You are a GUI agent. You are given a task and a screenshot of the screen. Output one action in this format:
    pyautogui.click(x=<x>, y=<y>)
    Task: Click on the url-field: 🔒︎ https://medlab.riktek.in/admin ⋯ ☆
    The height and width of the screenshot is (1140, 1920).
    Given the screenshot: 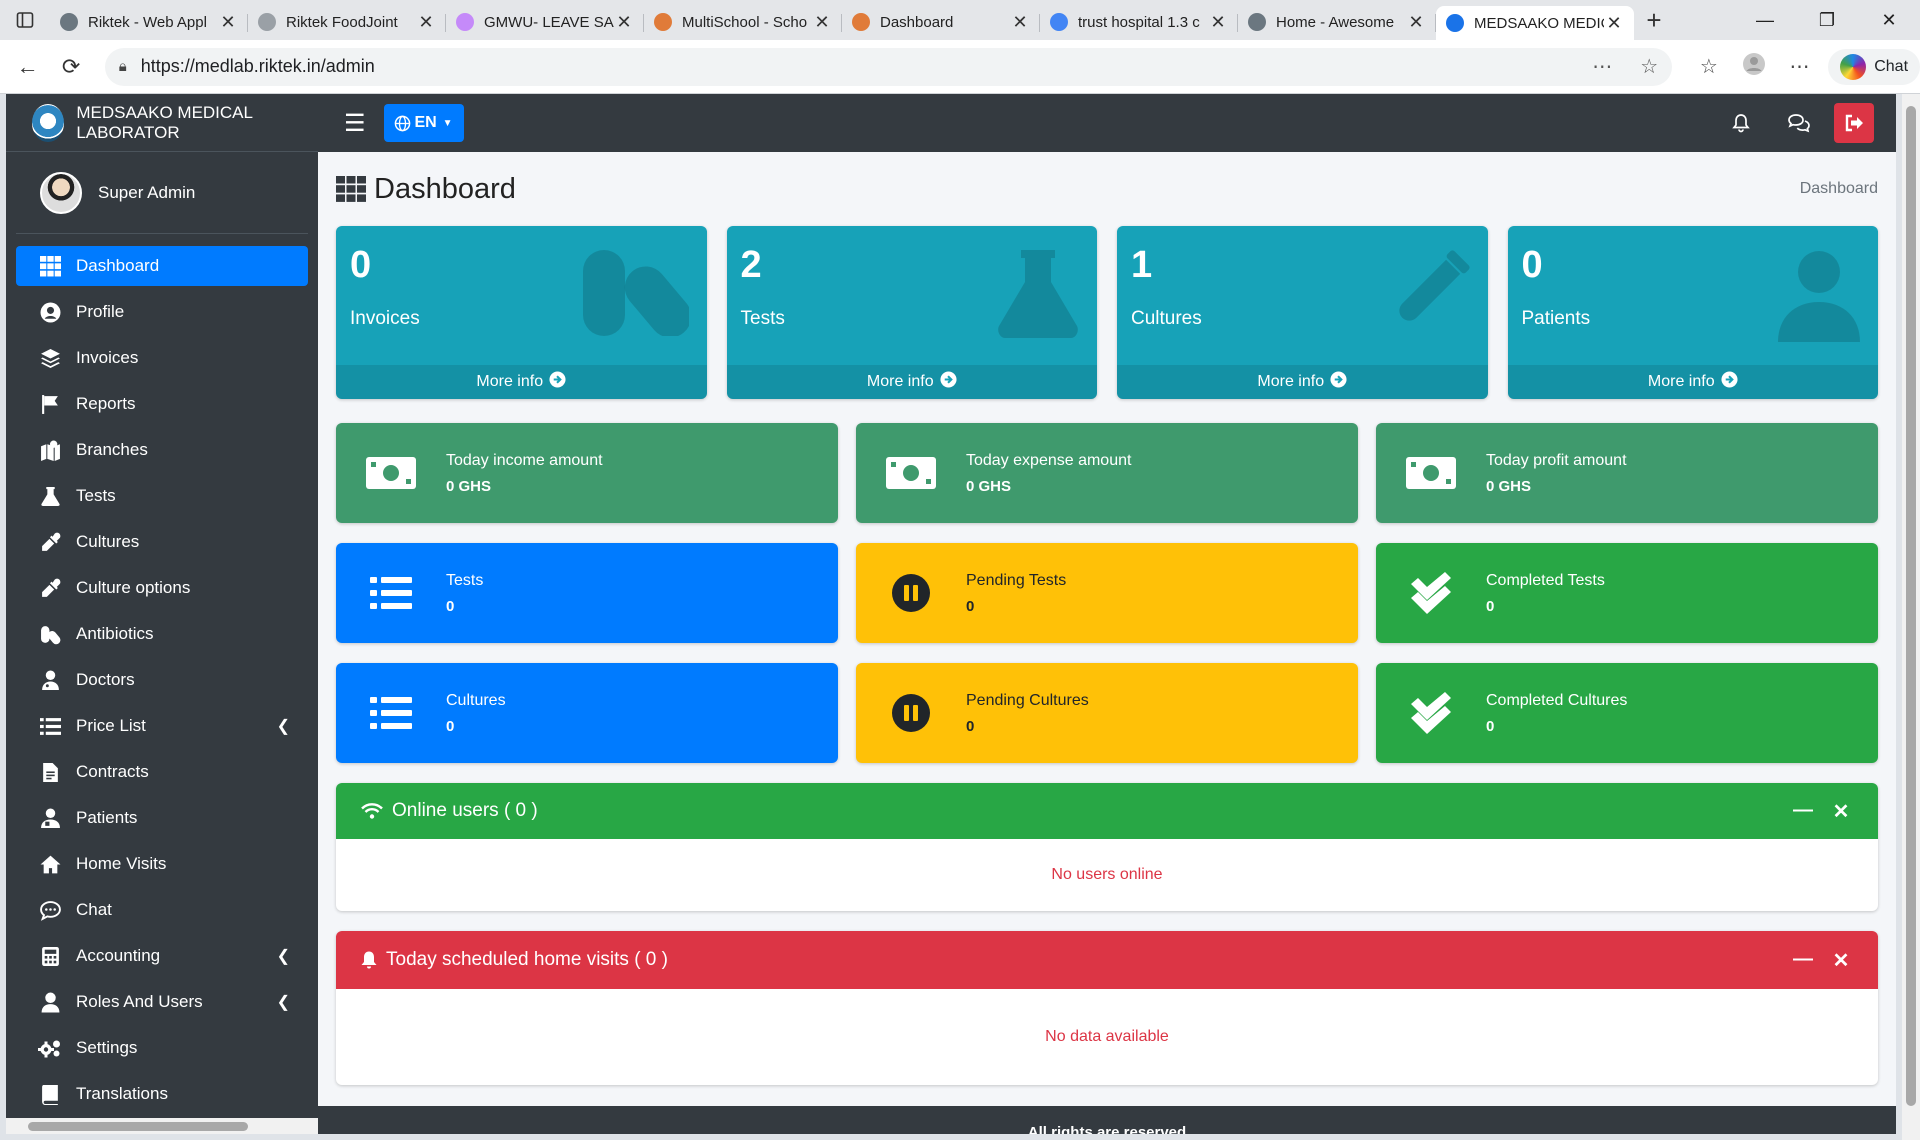 What is the action you would take?
    pyautogui.click(x=888, y=66)
    